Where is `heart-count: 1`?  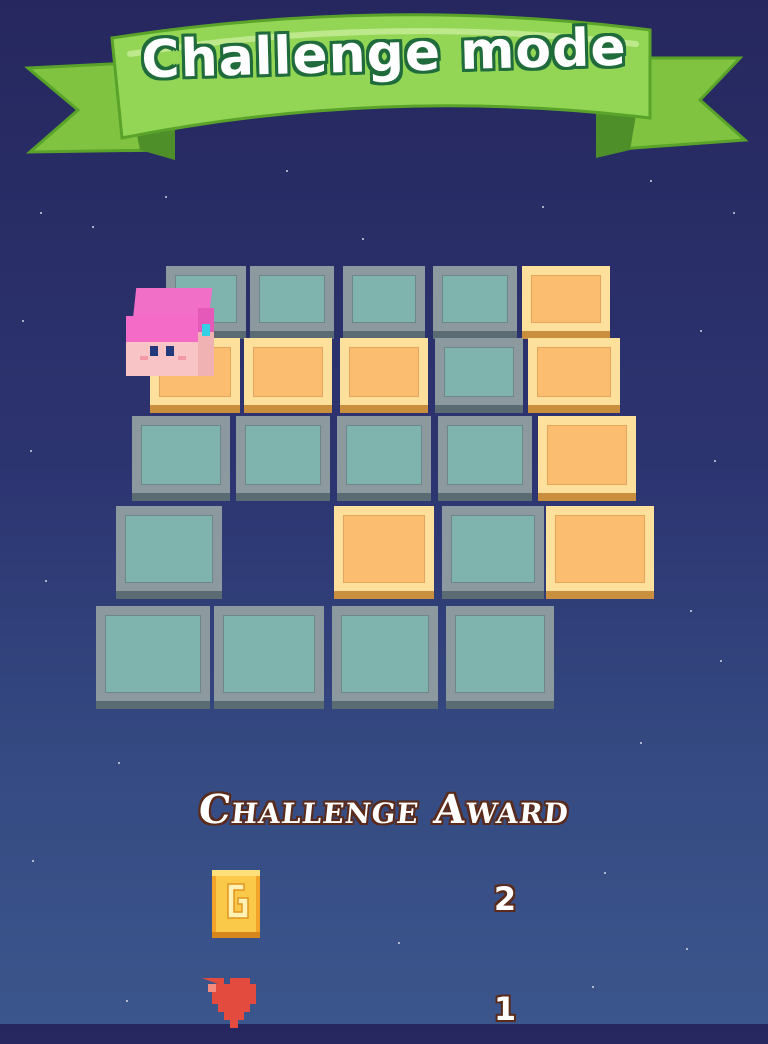
heart-count: 1 is located at coordinates (505, 1009).